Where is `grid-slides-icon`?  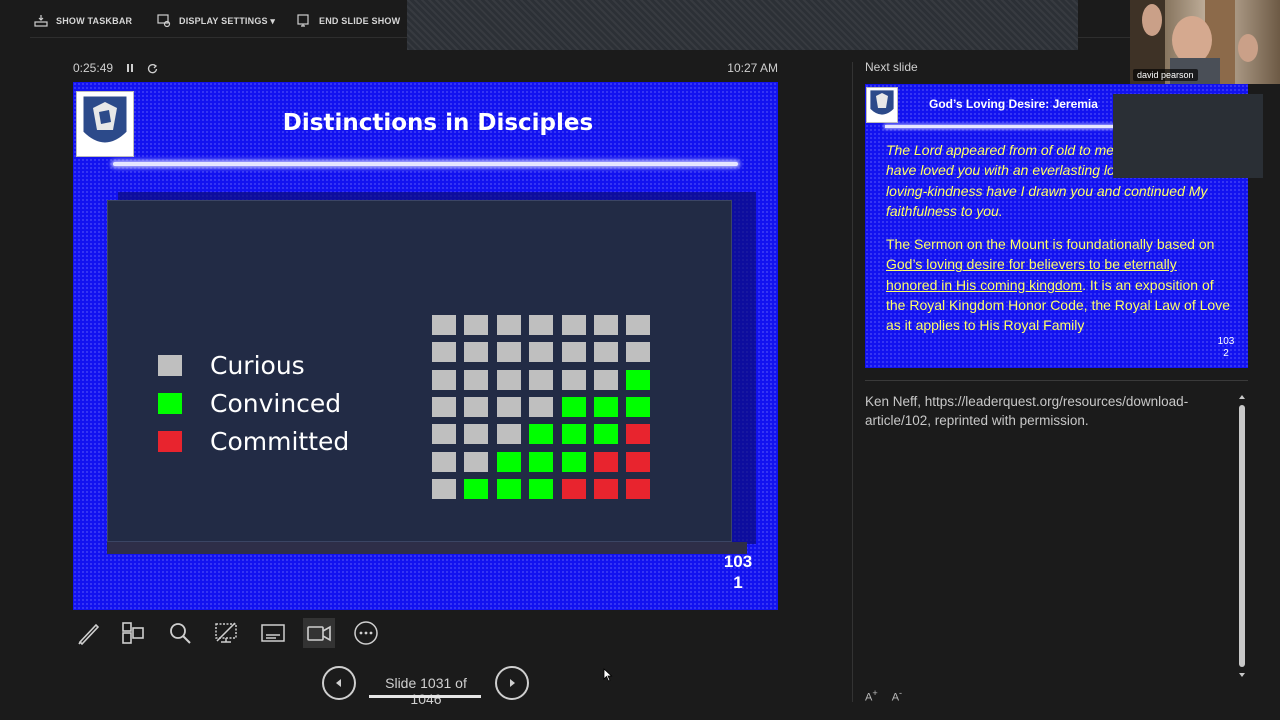 grid-slides-icon is located at coordinates (133, 633).